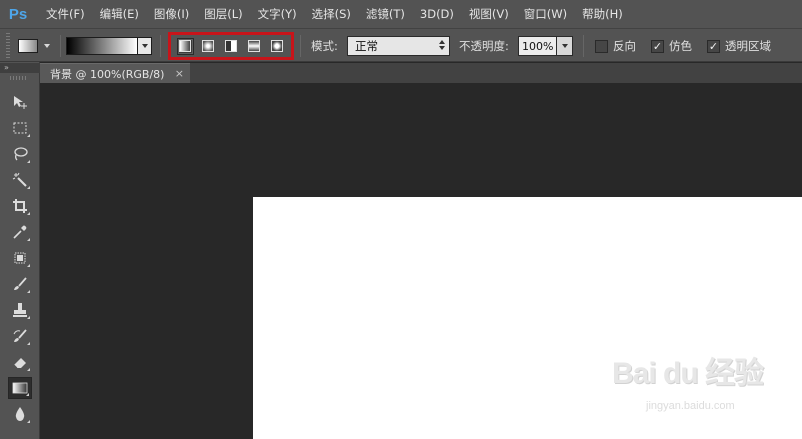 This screenshot has height=439, width=802. Describe the element at coordinates (545, 14) in the screenshot. I see `menu-window: 窗口(W)` at that location.